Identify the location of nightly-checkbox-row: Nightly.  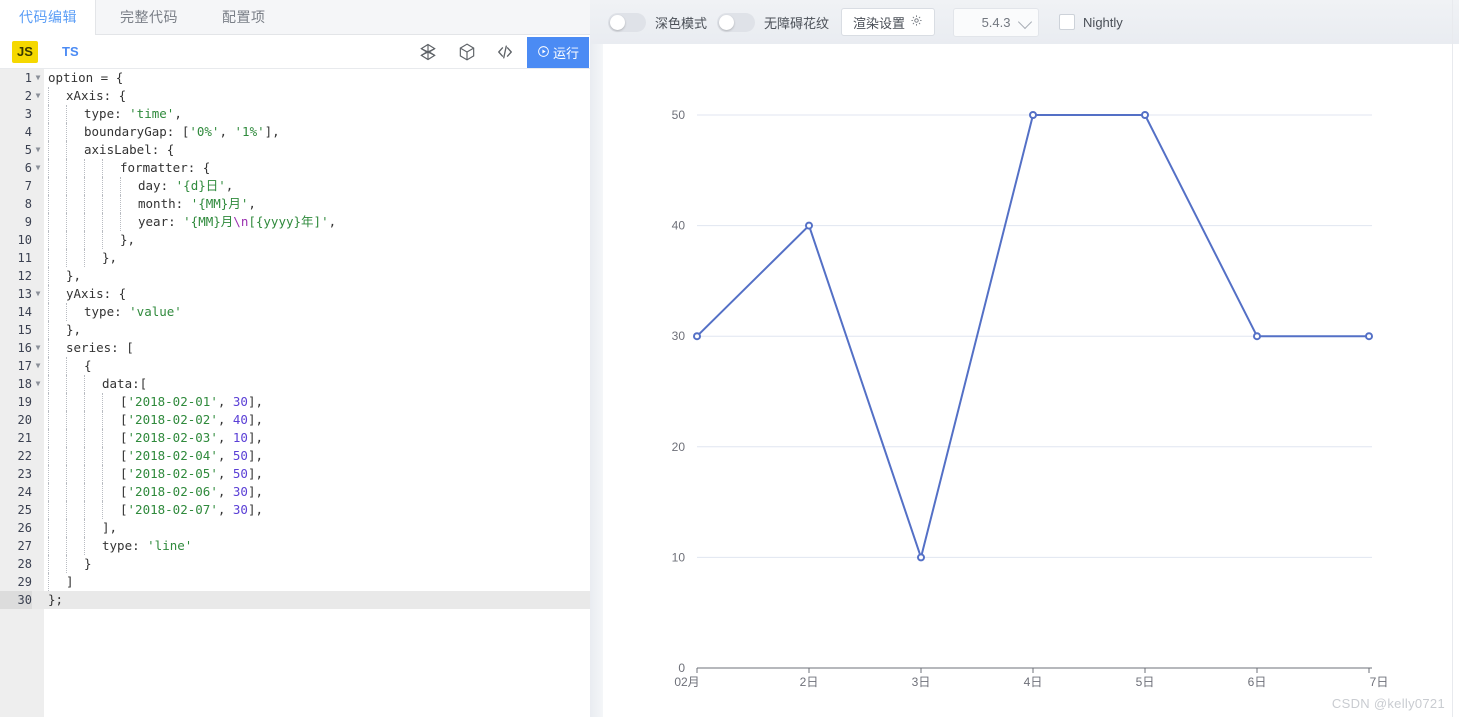
(1091, 22).